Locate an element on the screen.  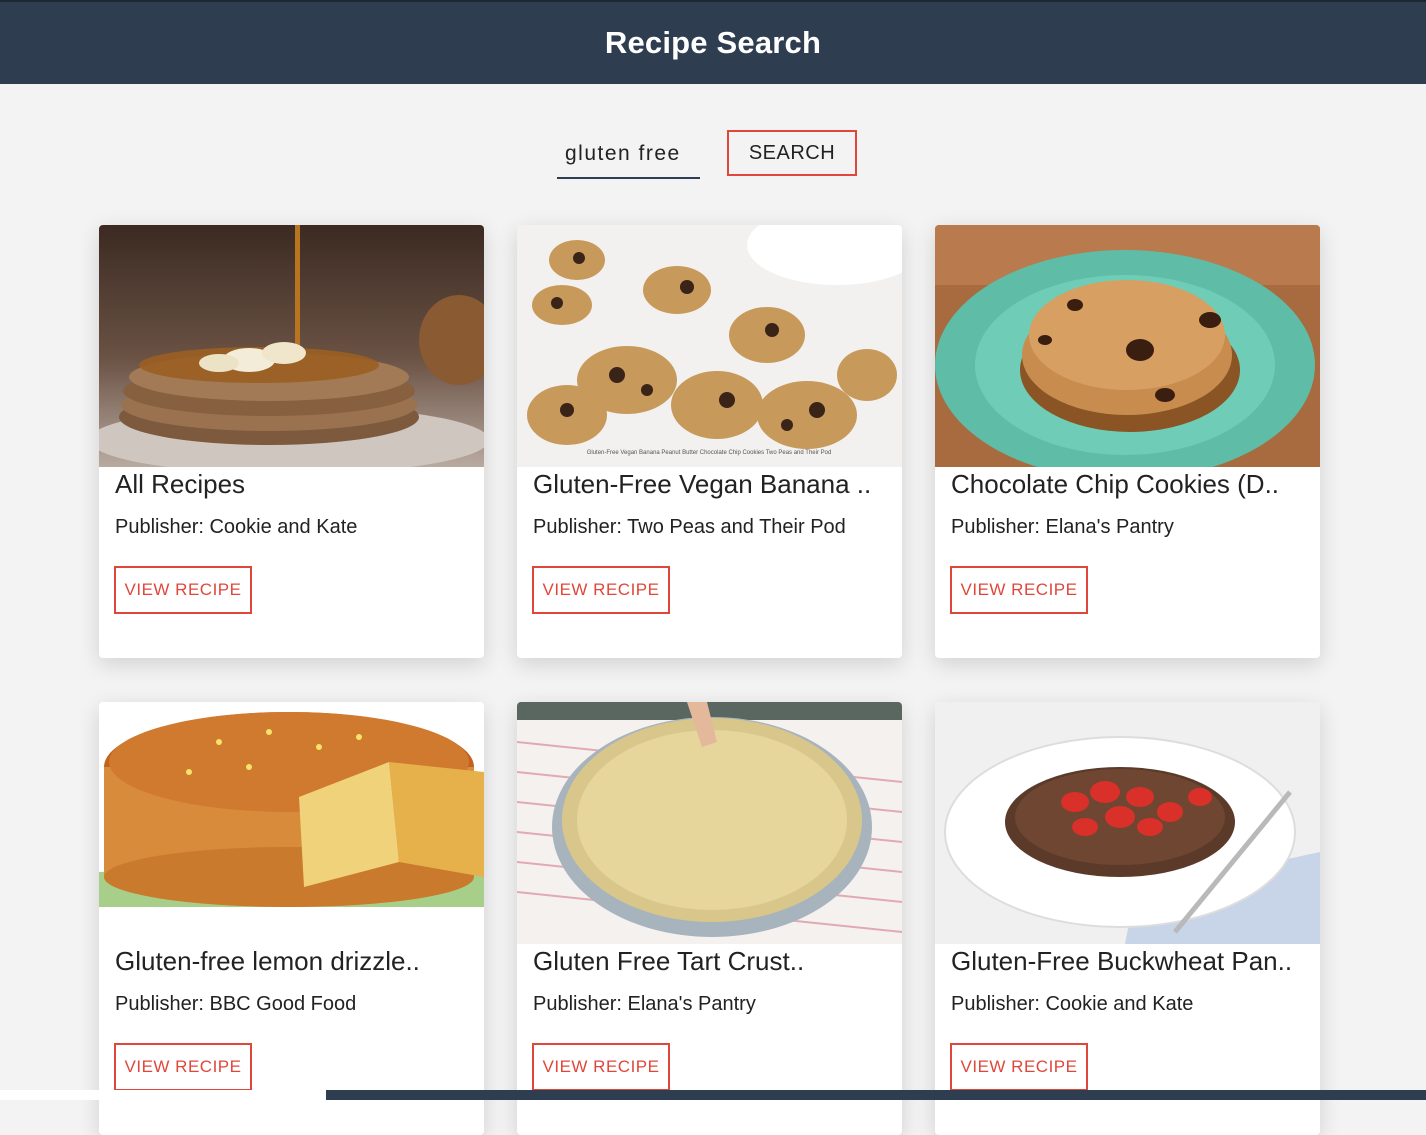
recipe-title: Gluten Free Tart Crust.. is located at coordinates (669, 961).